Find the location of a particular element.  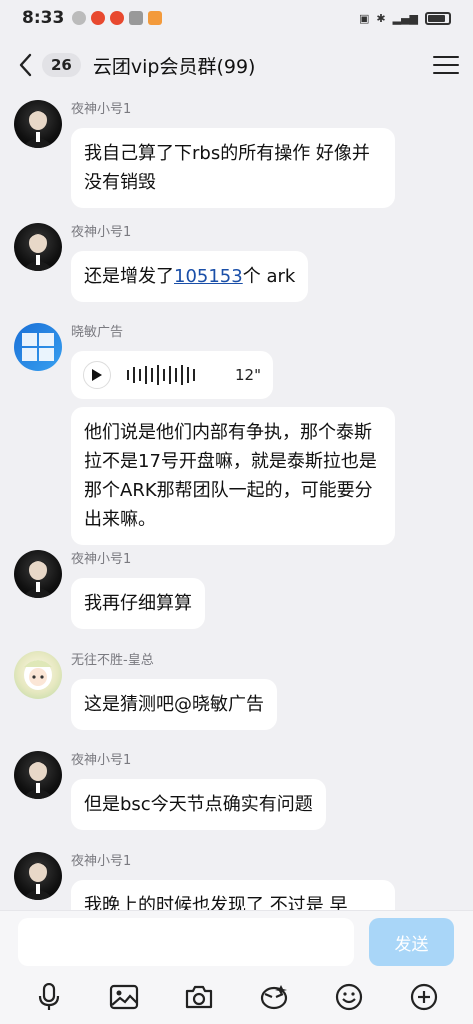

system-icons: ▣ ✱ ▂▄▆ is located at coordinates (404, 18).